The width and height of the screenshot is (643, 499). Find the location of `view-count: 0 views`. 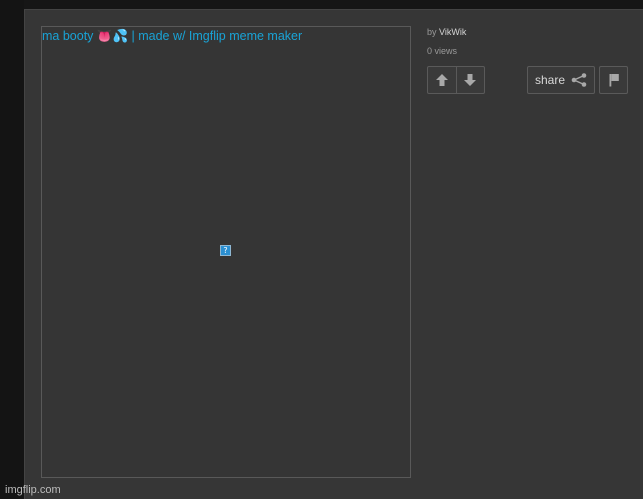

view-count: 0 views is located at coordinates (442, 51).